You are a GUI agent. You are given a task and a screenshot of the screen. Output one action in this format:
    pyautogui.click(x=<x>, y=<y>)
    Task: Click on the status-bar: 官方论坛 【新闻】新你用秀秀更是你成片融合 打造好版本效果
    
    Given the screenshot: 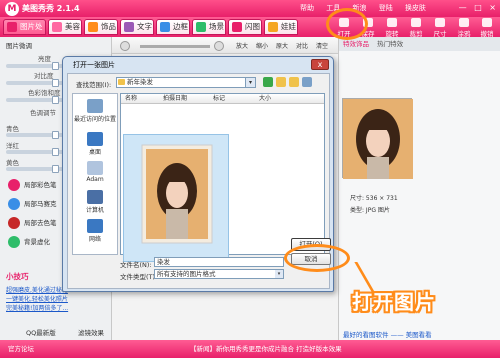 What is the action you would take?
    pyautogui.click(x=250, y=349)
    